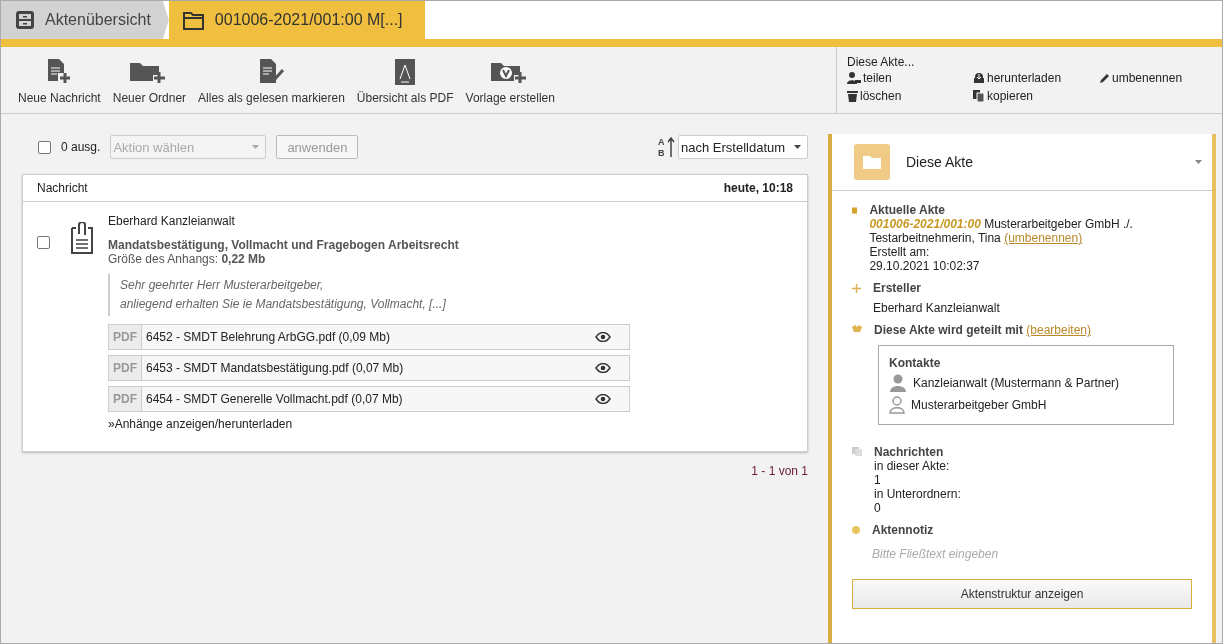 This screenshot has width=1223, height=644. Describe the element at coordinates (855, 210) in the screenshot. I see `file-icon` at that location.